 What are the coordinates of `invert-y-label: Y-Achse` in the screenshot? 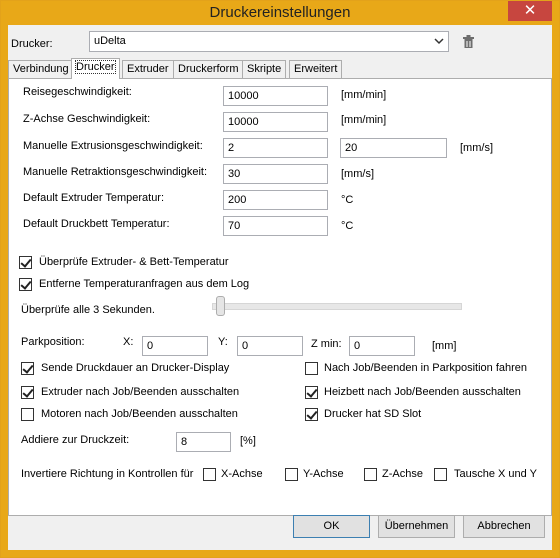 It's located at (323, 474).